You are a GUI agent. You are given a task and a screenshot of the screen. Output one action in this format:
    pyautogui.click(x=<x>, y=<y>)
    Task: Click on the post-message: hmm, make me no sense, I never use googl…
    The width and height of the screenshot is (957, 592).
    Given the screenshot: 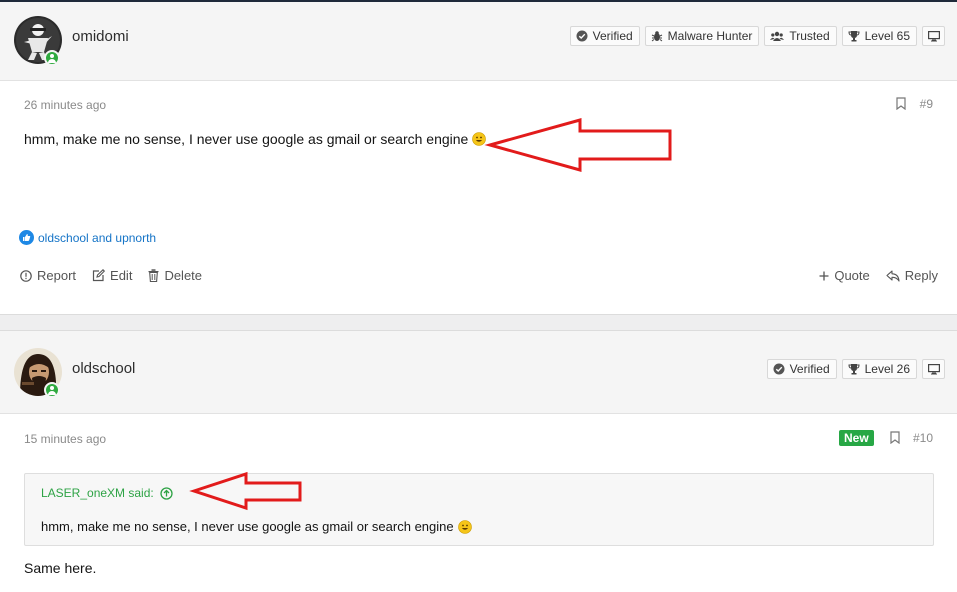 What is the action you would take?
    pyautogui.click(x=255, y=139)
    